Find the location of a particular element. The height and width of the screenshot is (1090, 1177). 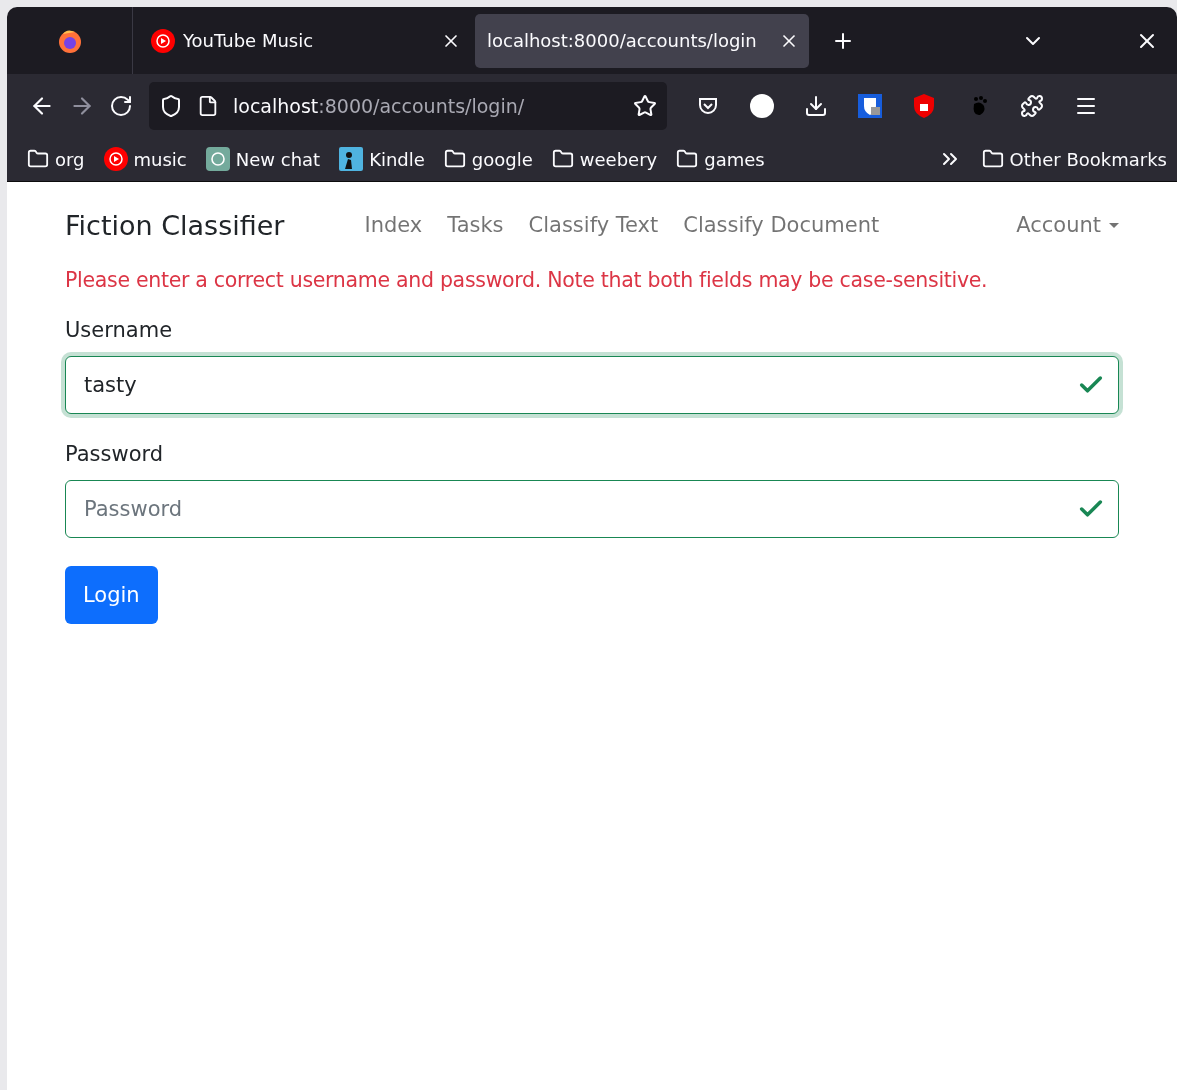

field-label: Password is located at coordinates (115, 454).